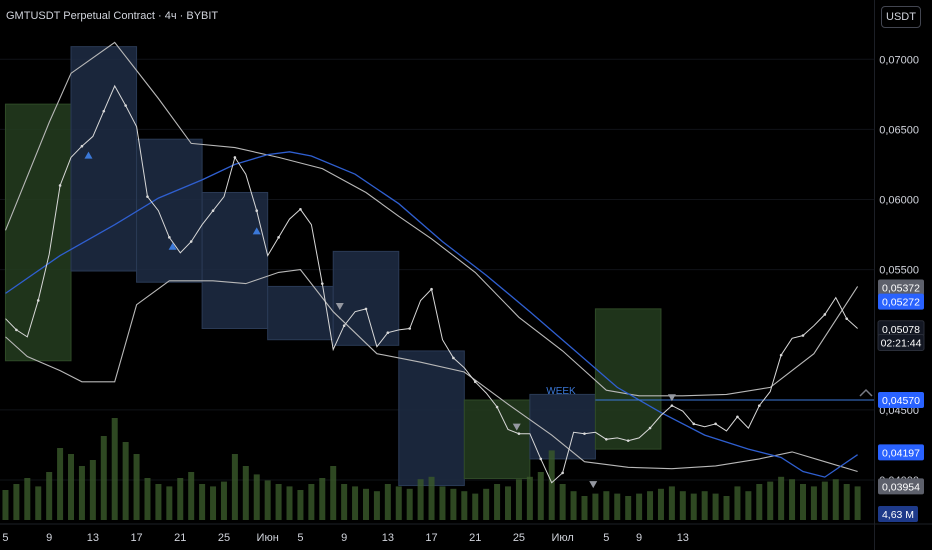 This screenshot has width=932, height=550. I want to click on date-axis-label: Июн, so click(268, 538).